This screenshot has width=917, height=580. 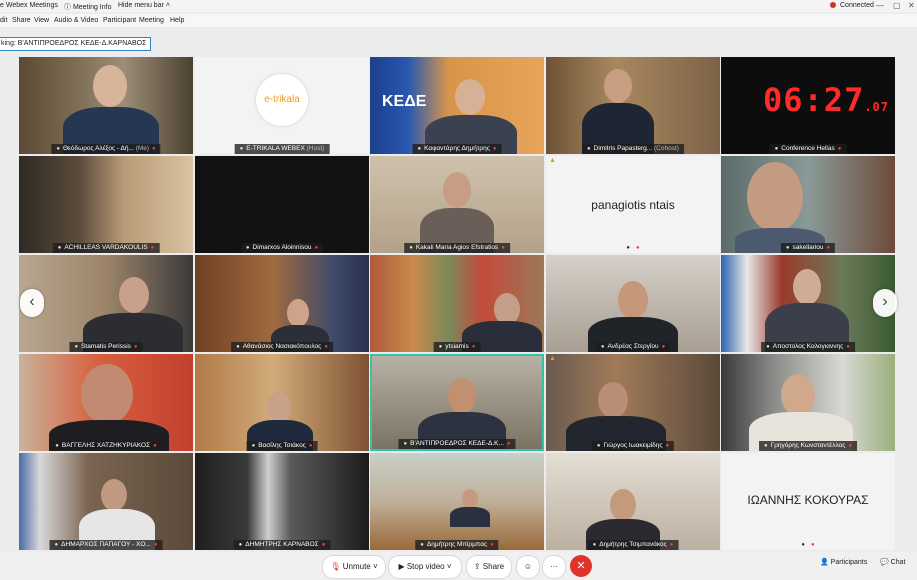 What do you see at coordinates (457, 444) in the screenshot?
I see `participant-name-tag: ● Β'ΑΝΤΙΠΡΟΕΔΡΟΣ ΚΕΔΕ-Δ.Κ... ●` at bounding box center [457, 444].